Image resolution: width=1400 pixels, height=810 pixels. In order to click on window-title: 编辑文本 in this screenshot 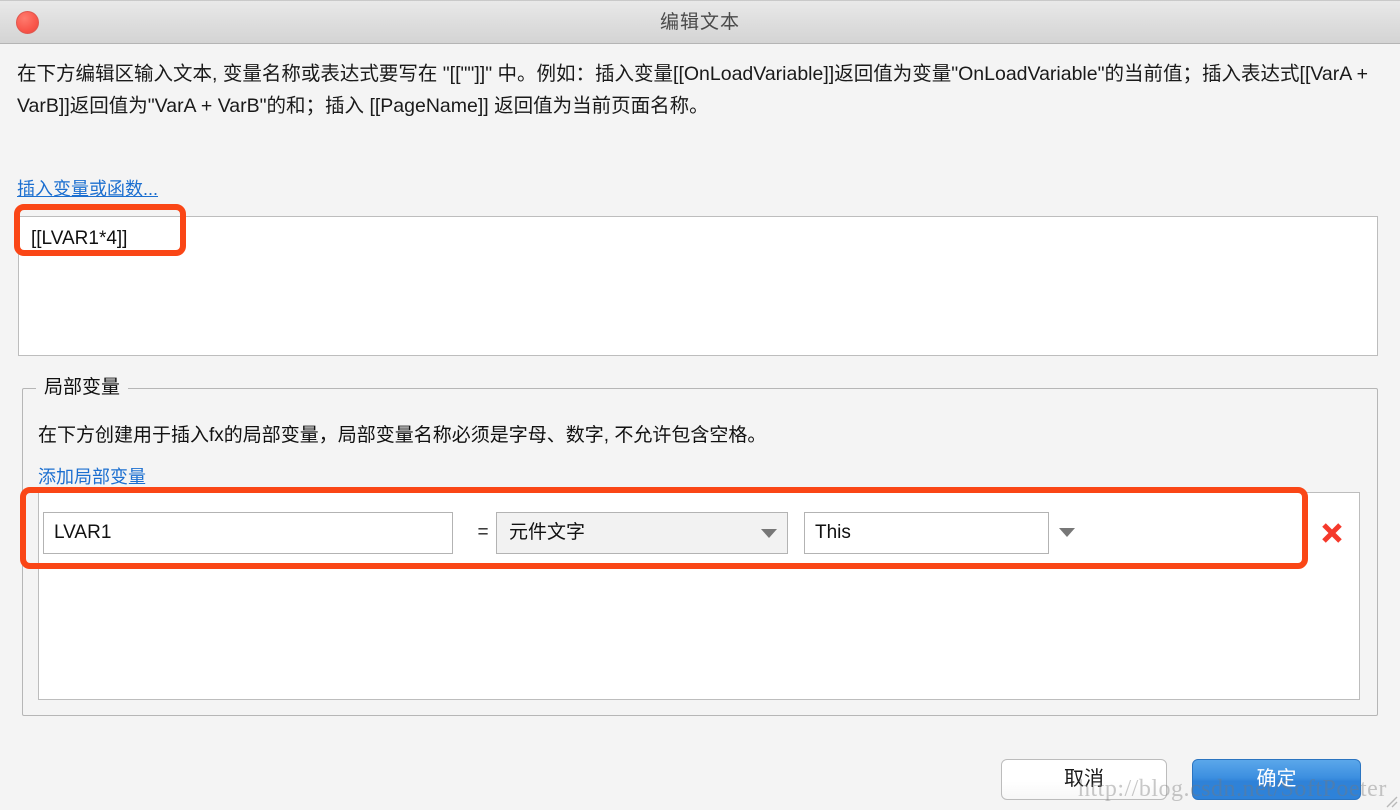, I will do `click(699, 22)`.